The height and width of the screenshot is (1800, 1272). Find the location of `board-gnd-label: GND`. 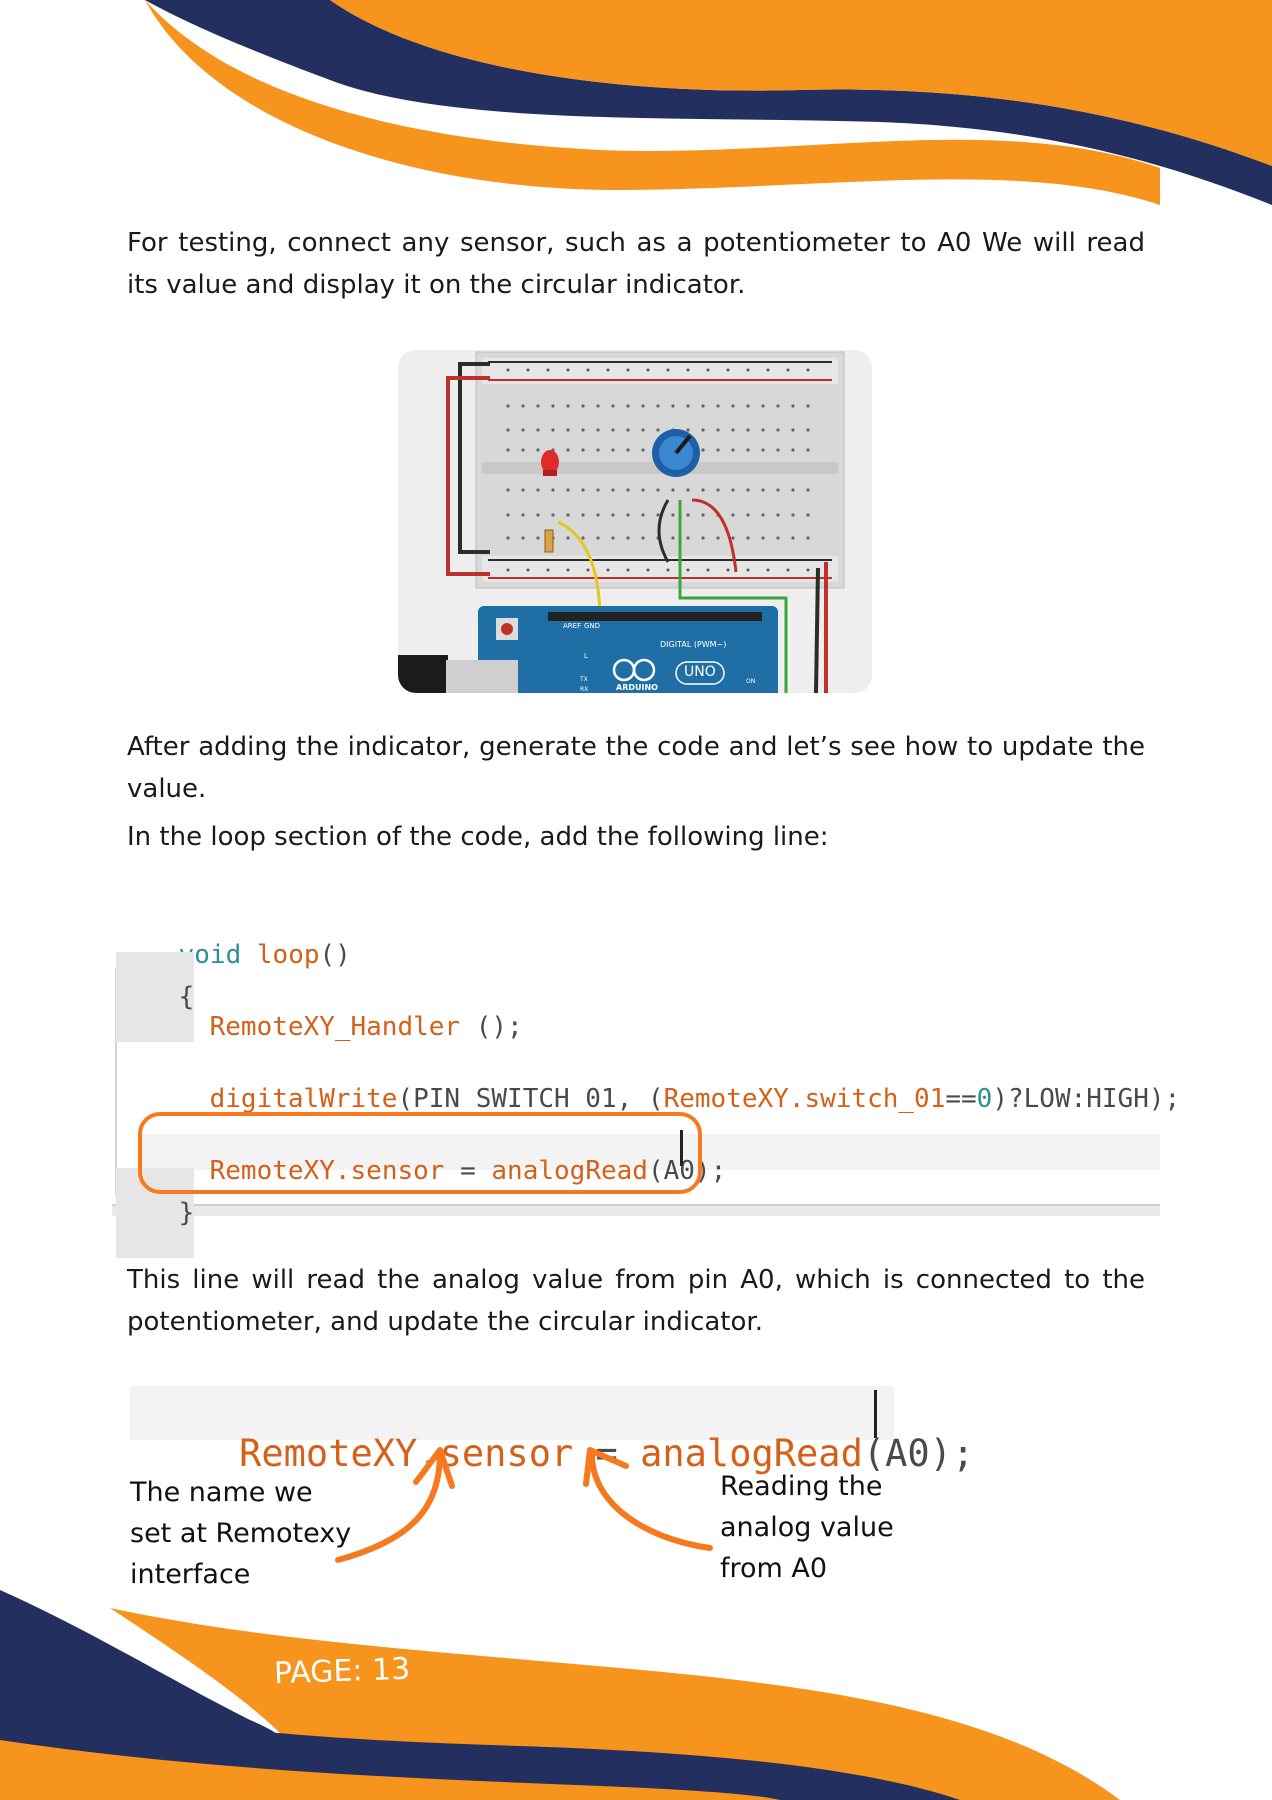

board-gnd-label: GND is located at coordinates (592, 626).